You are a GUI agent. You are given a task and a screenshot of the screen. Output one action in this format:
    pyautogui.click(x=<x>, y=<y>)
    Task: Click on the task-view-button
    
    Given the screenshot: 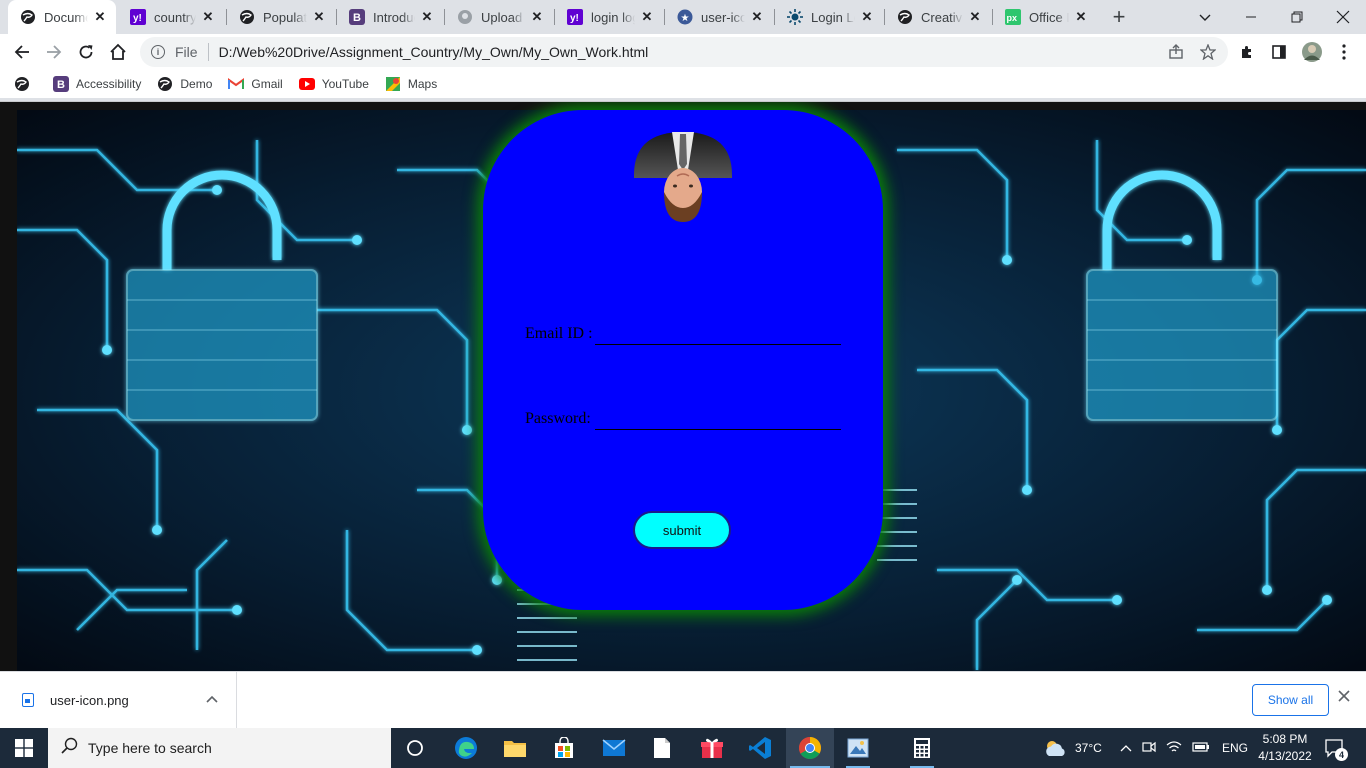 What is the action you would take?
    pyautogui.click(x=415, y=748)
    